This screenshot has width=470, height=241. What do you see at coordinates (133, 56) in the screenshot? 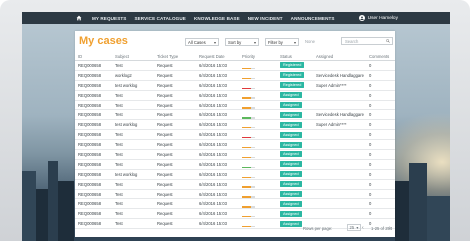
I see `column-header-subject: Subject` at bounding box center [133, 56].